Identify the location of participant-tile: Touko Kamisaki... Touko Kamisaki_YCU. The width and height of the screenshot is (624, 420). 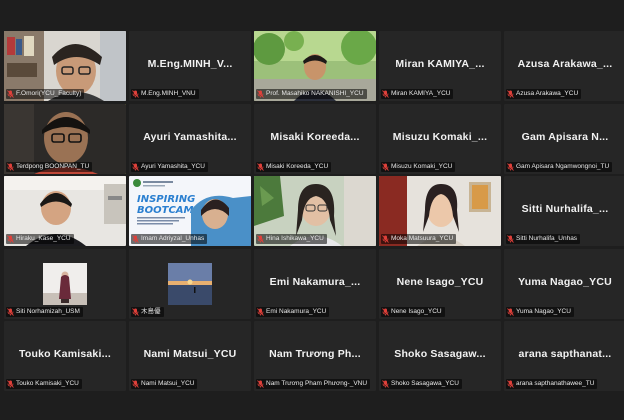
(65, 356).